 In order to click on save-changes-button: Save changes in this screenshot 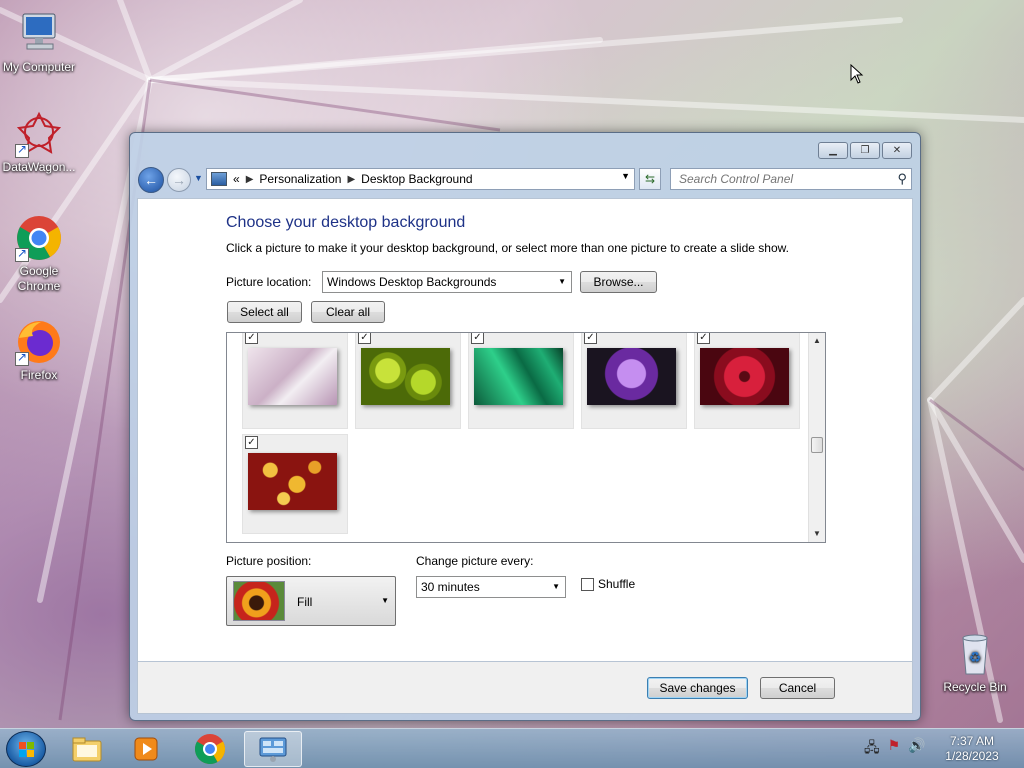, I will do `click(697, 688)`.